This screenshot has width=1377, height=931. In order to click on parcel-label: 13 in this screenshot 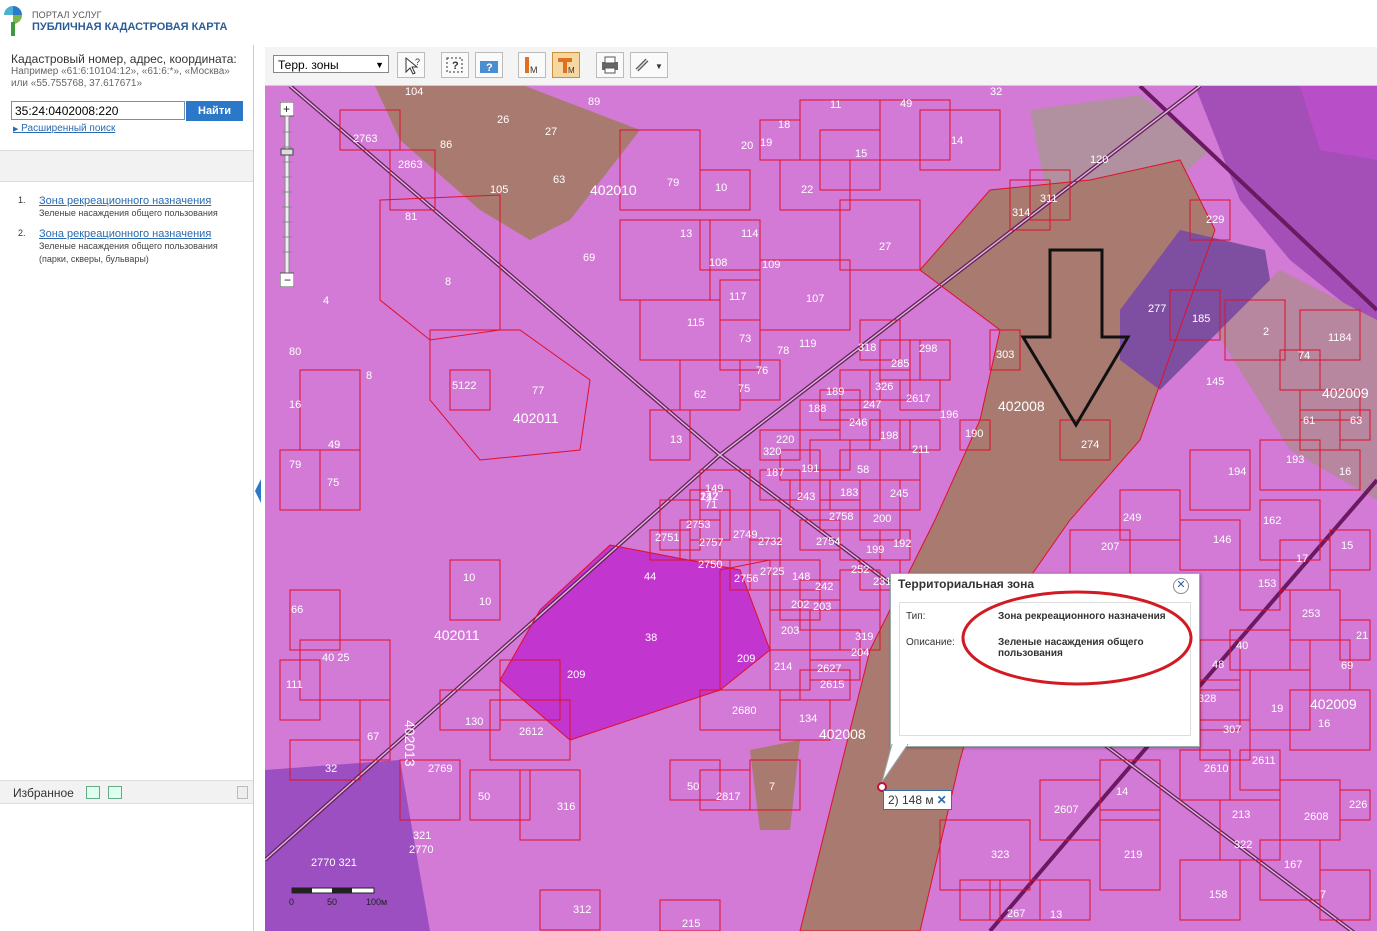, I will do `click(676, 440)`.